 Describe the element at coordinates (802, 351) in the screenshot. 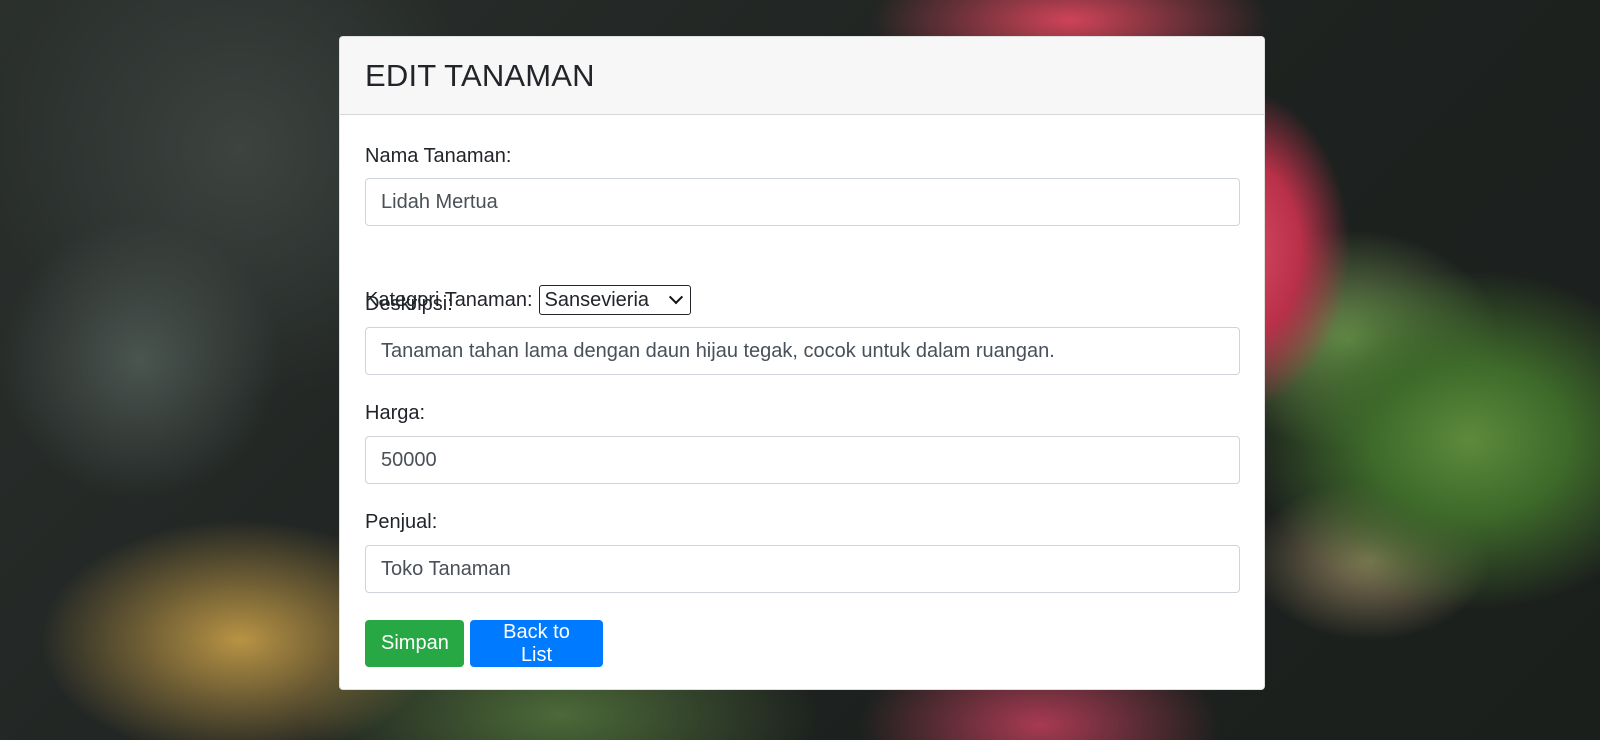

I see `deskripsi-input` at that location.